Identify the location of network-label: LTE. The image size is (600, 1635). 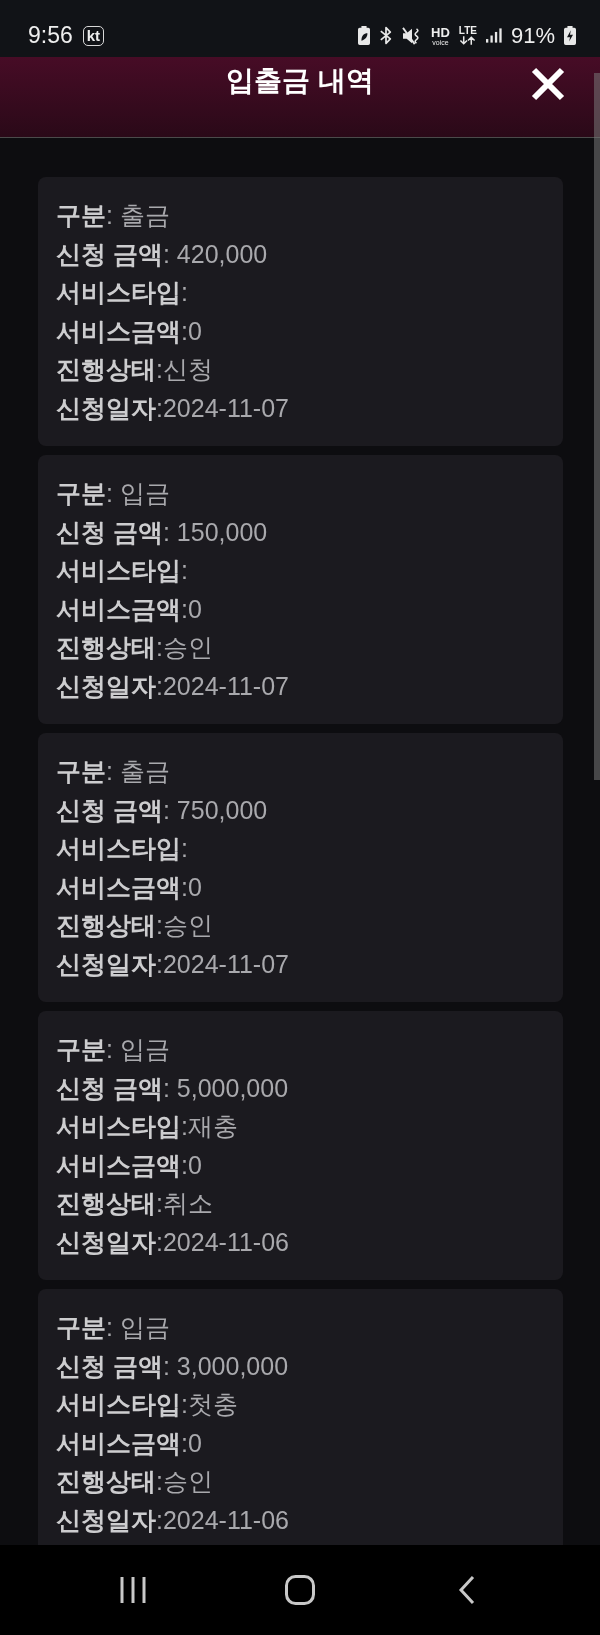
(467, 31).